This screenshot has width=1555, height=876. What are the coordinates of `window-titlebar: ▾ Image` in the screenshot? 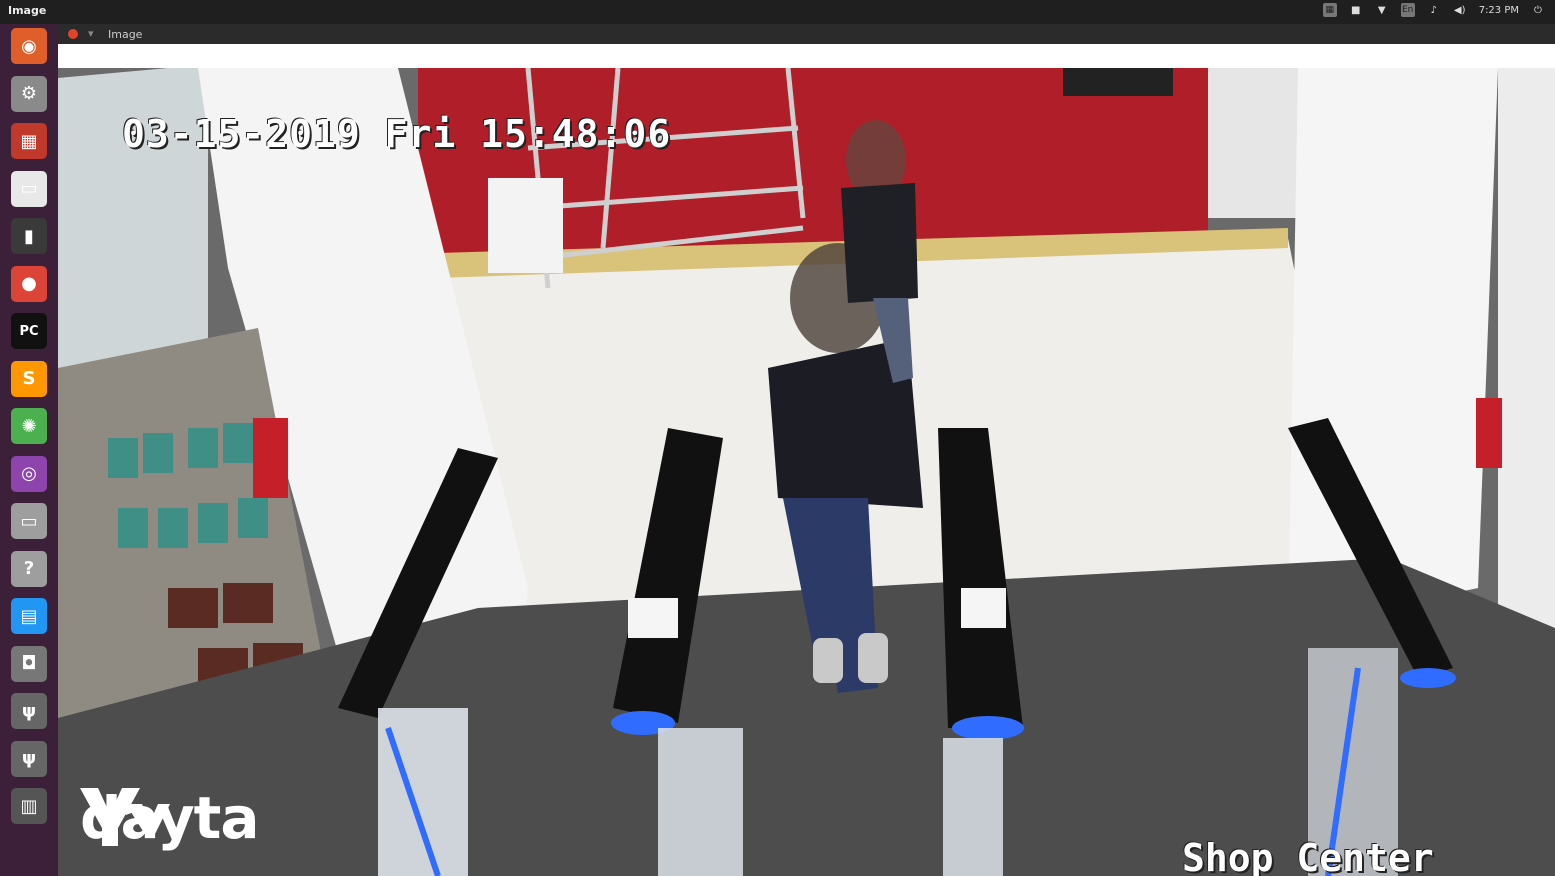 It's located at (806, 34).